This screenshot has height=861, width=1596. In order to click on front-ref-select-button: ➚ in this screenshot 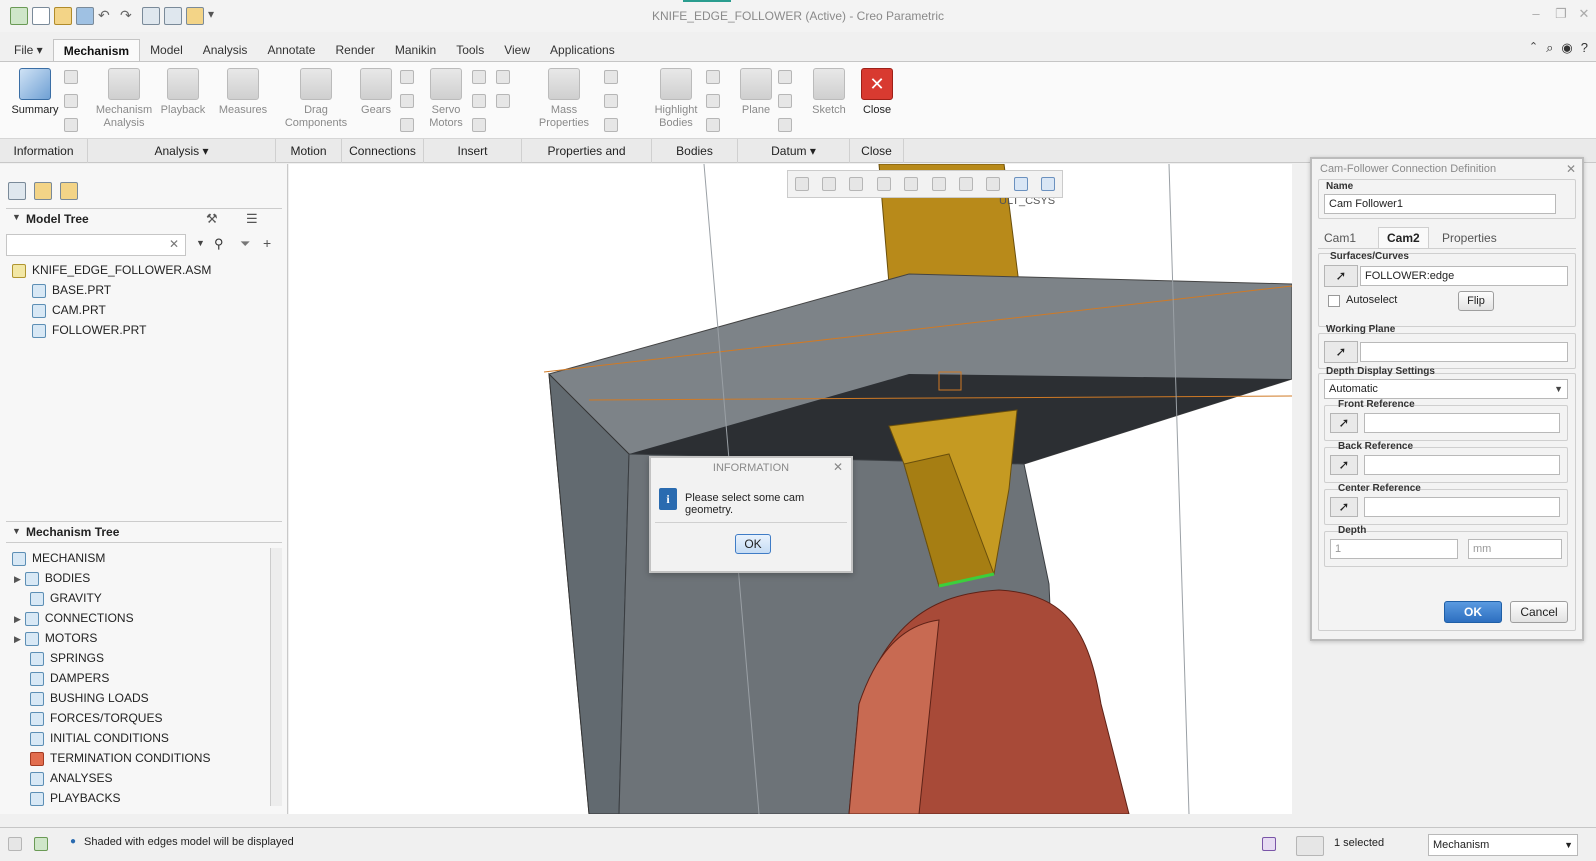, I will do `click(1344, 423)`.